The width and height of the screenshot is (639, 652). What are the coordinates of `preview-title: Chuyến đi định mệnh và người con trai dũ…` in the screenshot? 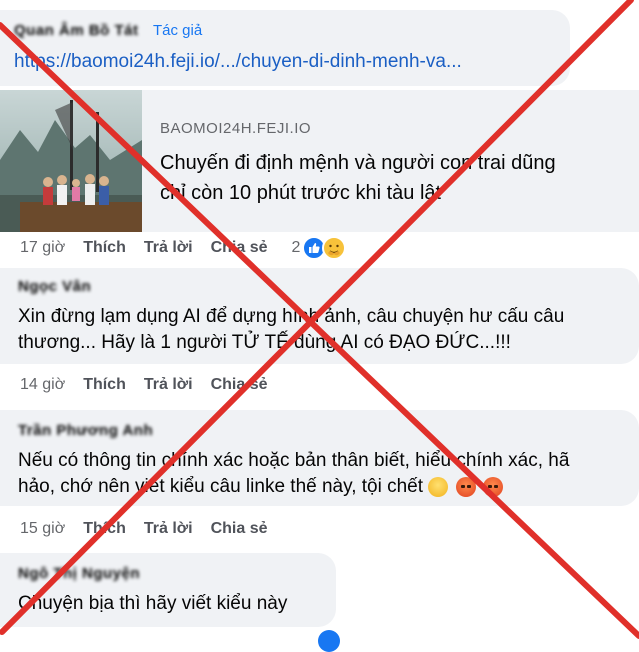 It's located at (358, 178).